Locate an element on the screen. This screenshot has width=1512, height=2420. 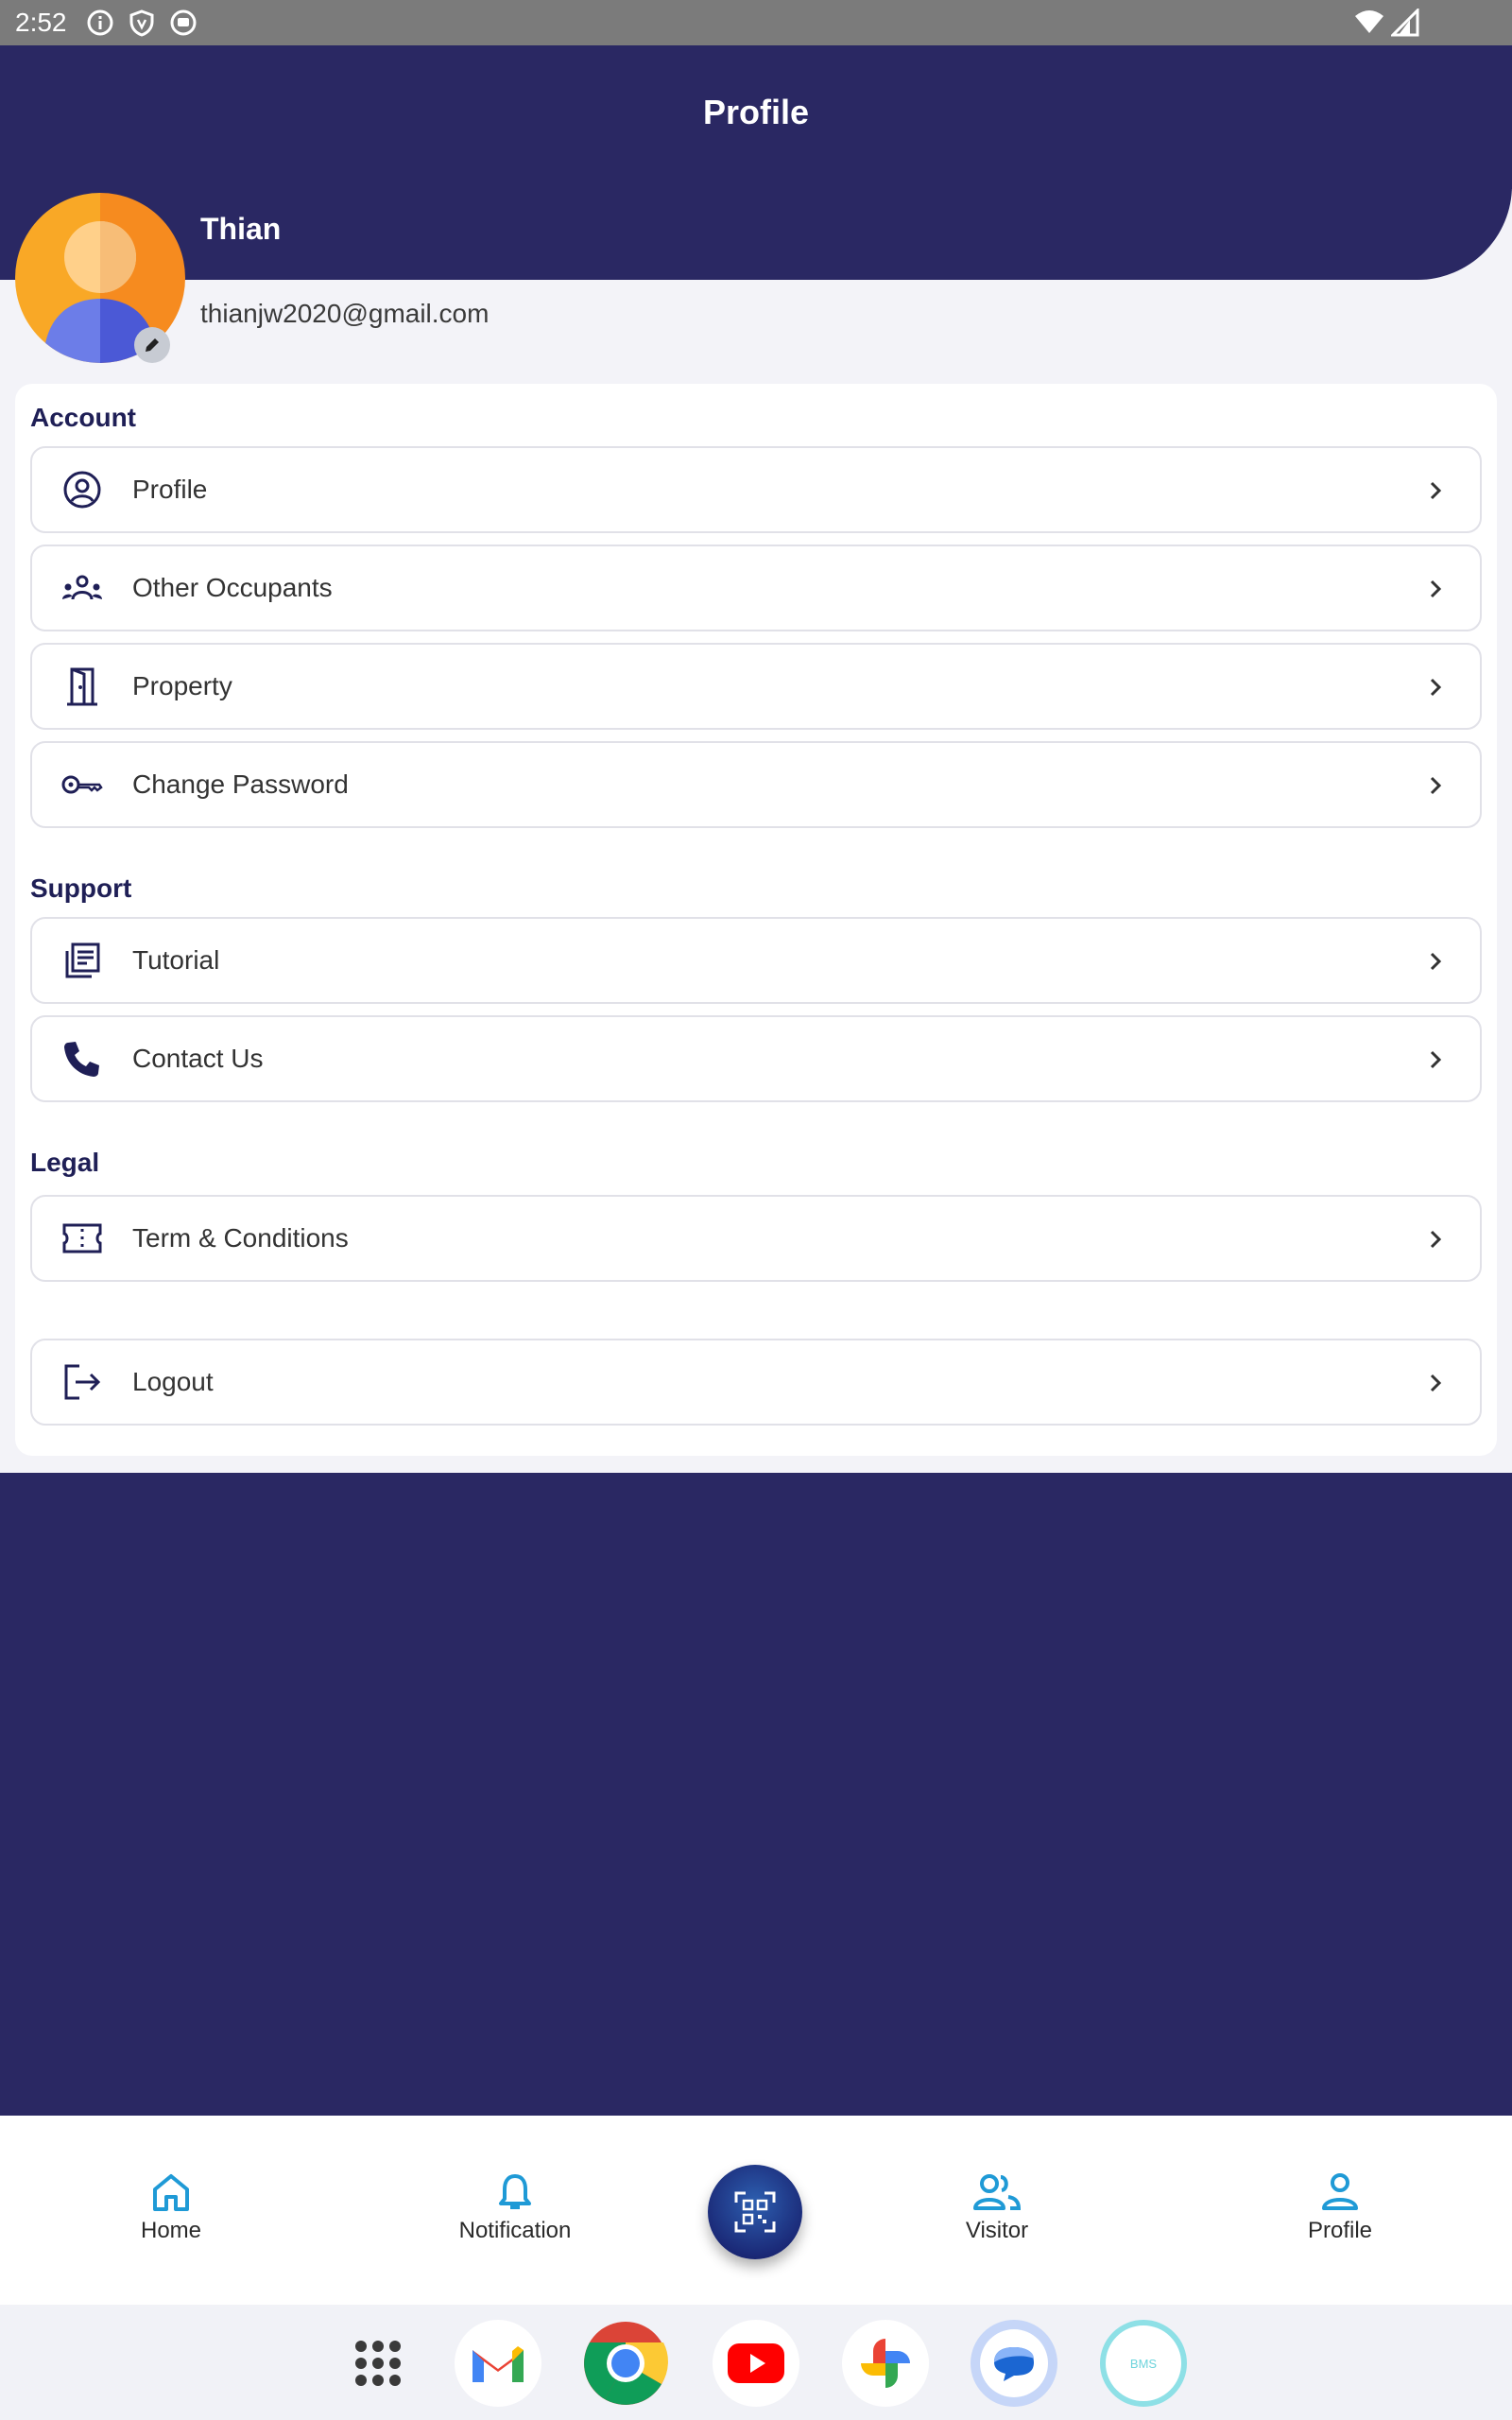
gmail-icon is located at coordinates (498, 2364).